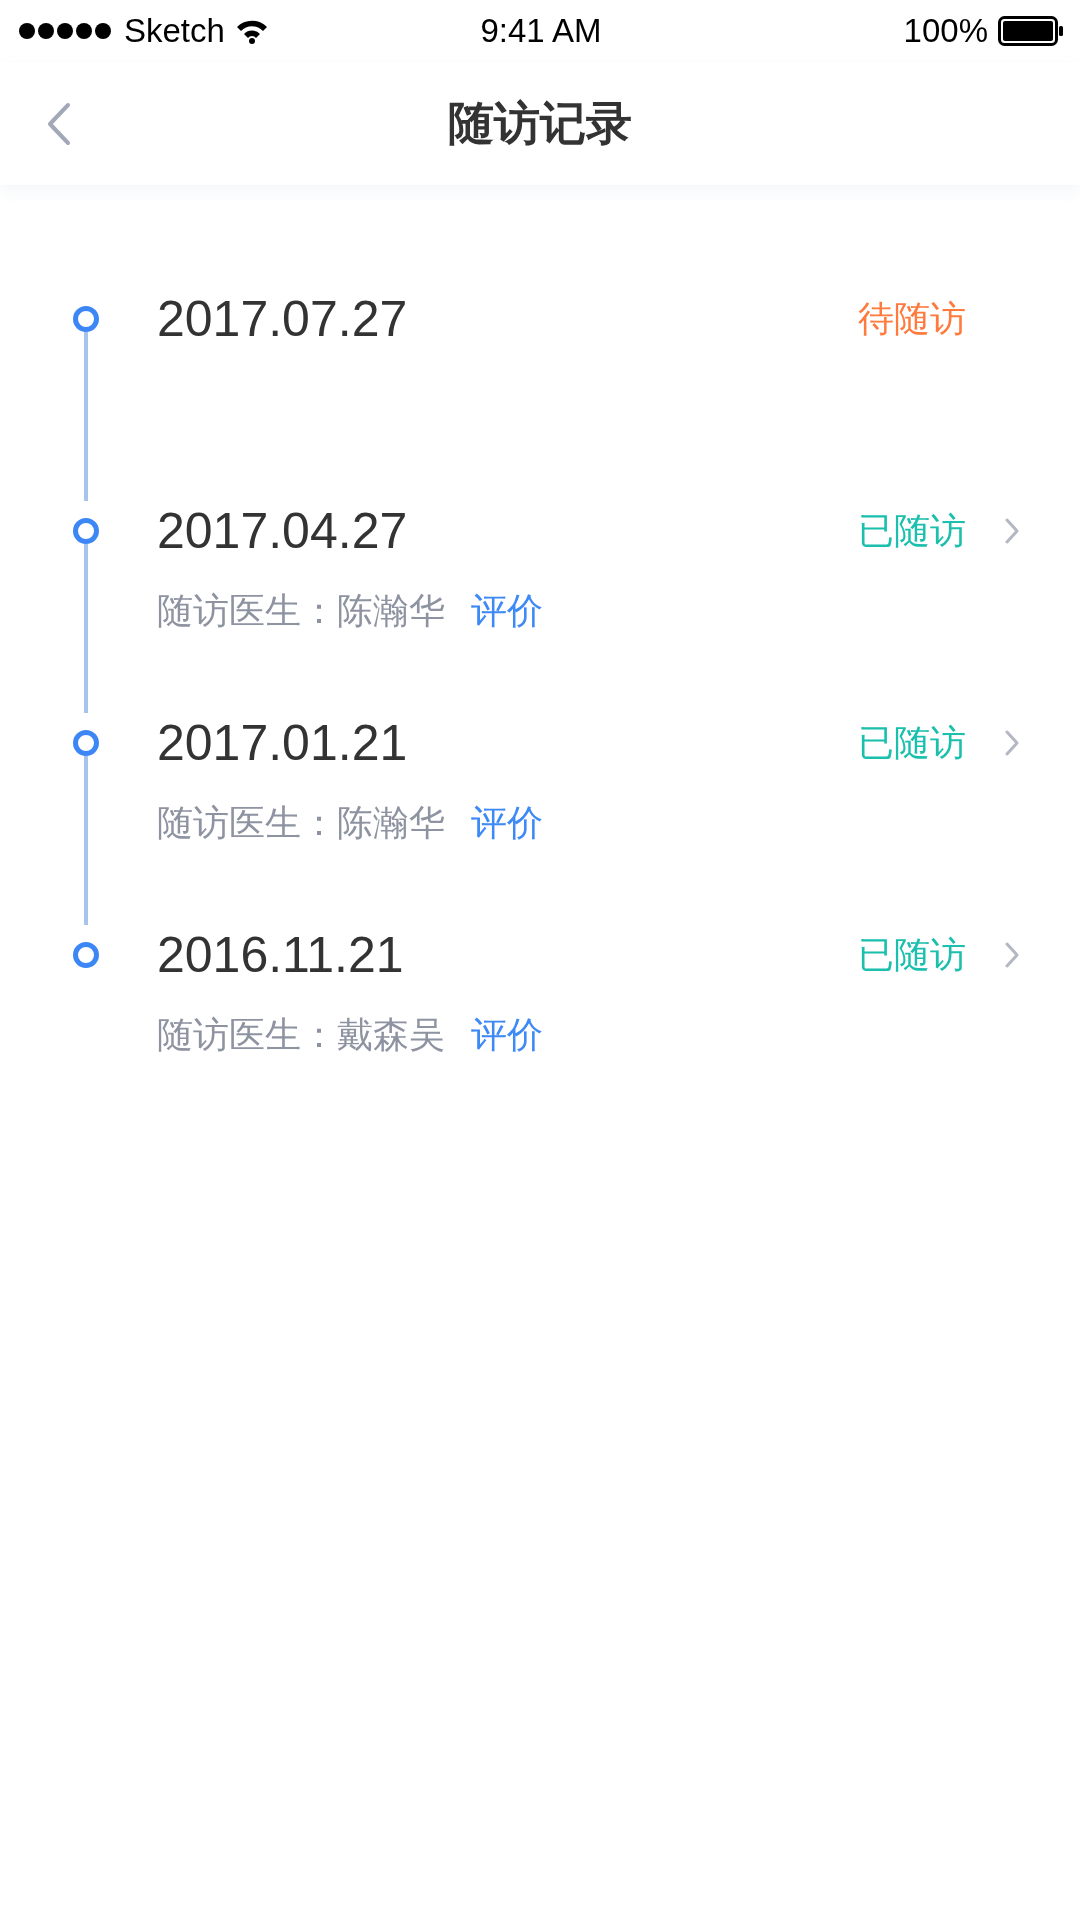 Image resolution: width=1080 pixels, height=1920 pixels. I want to click on carrier-name: Sketch, so click(174, 31).